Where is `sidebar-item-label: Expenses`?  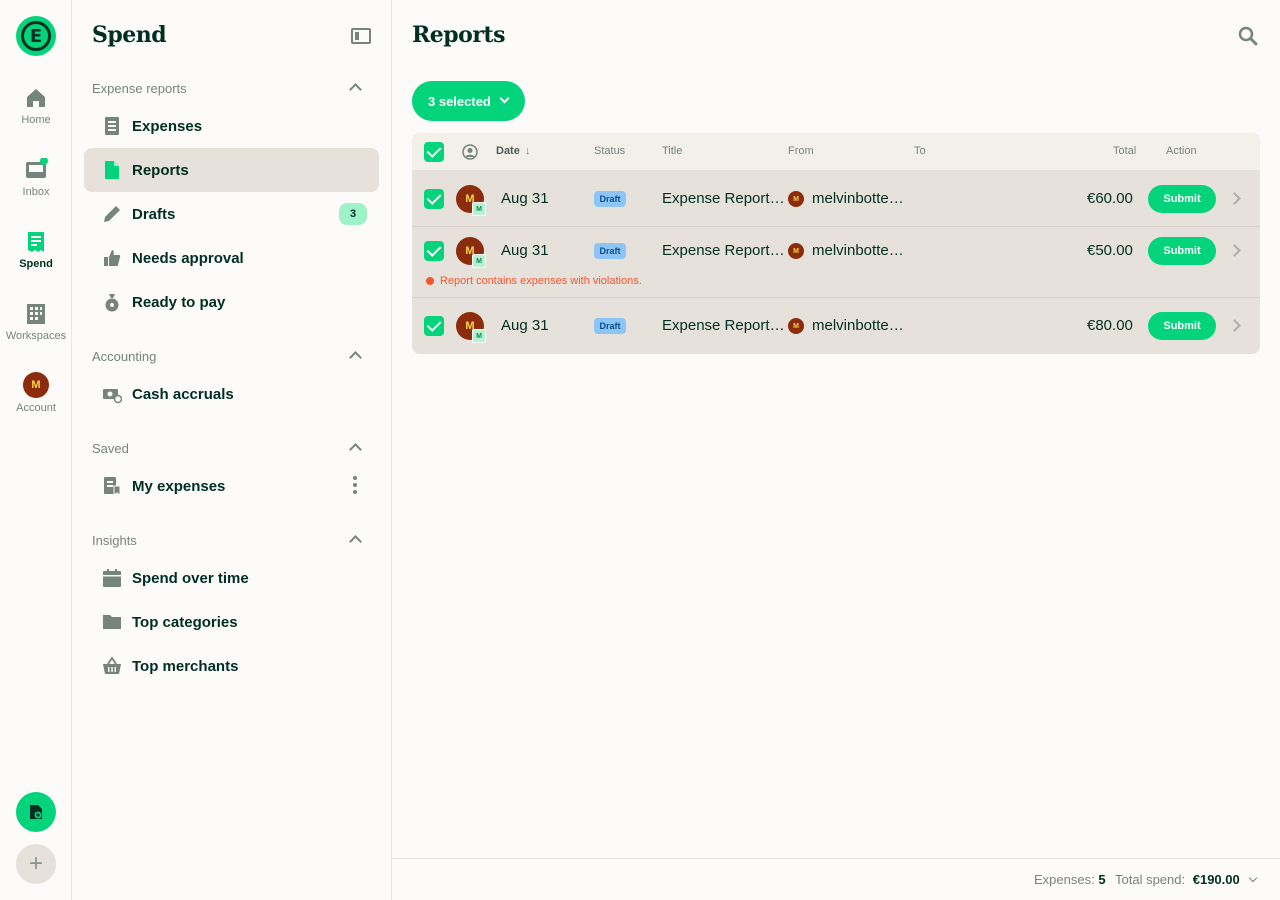
sidebar-item-label: Expenses is located at coordinates (167, 126).